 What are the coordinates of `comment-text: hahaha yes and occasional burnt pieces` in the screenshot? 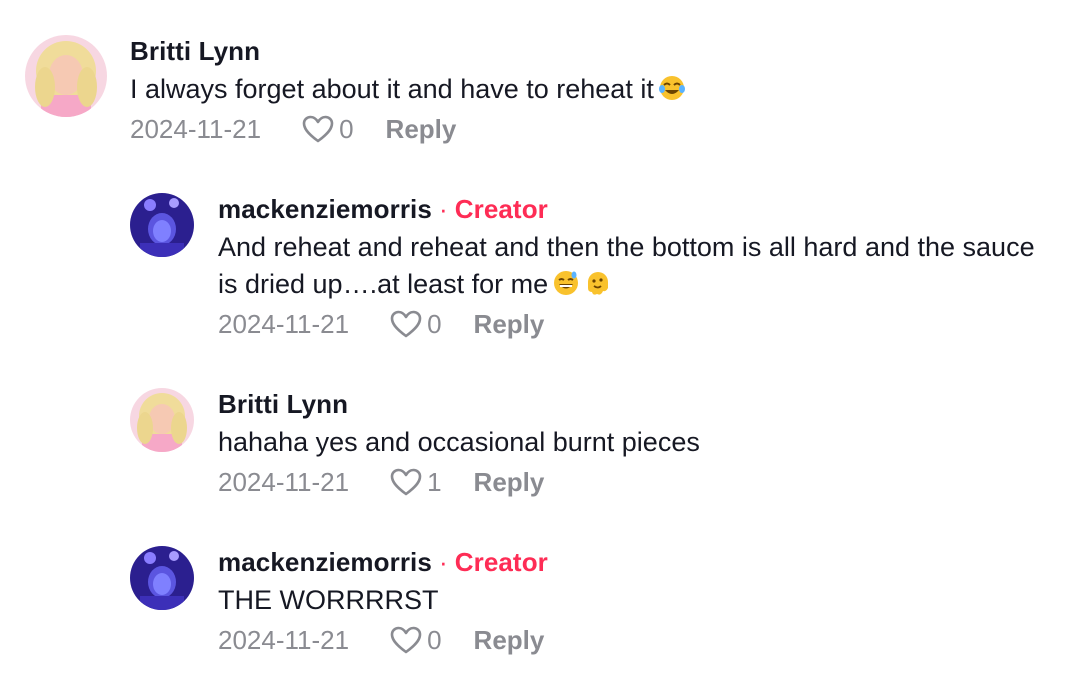 It's located at (459, 442).